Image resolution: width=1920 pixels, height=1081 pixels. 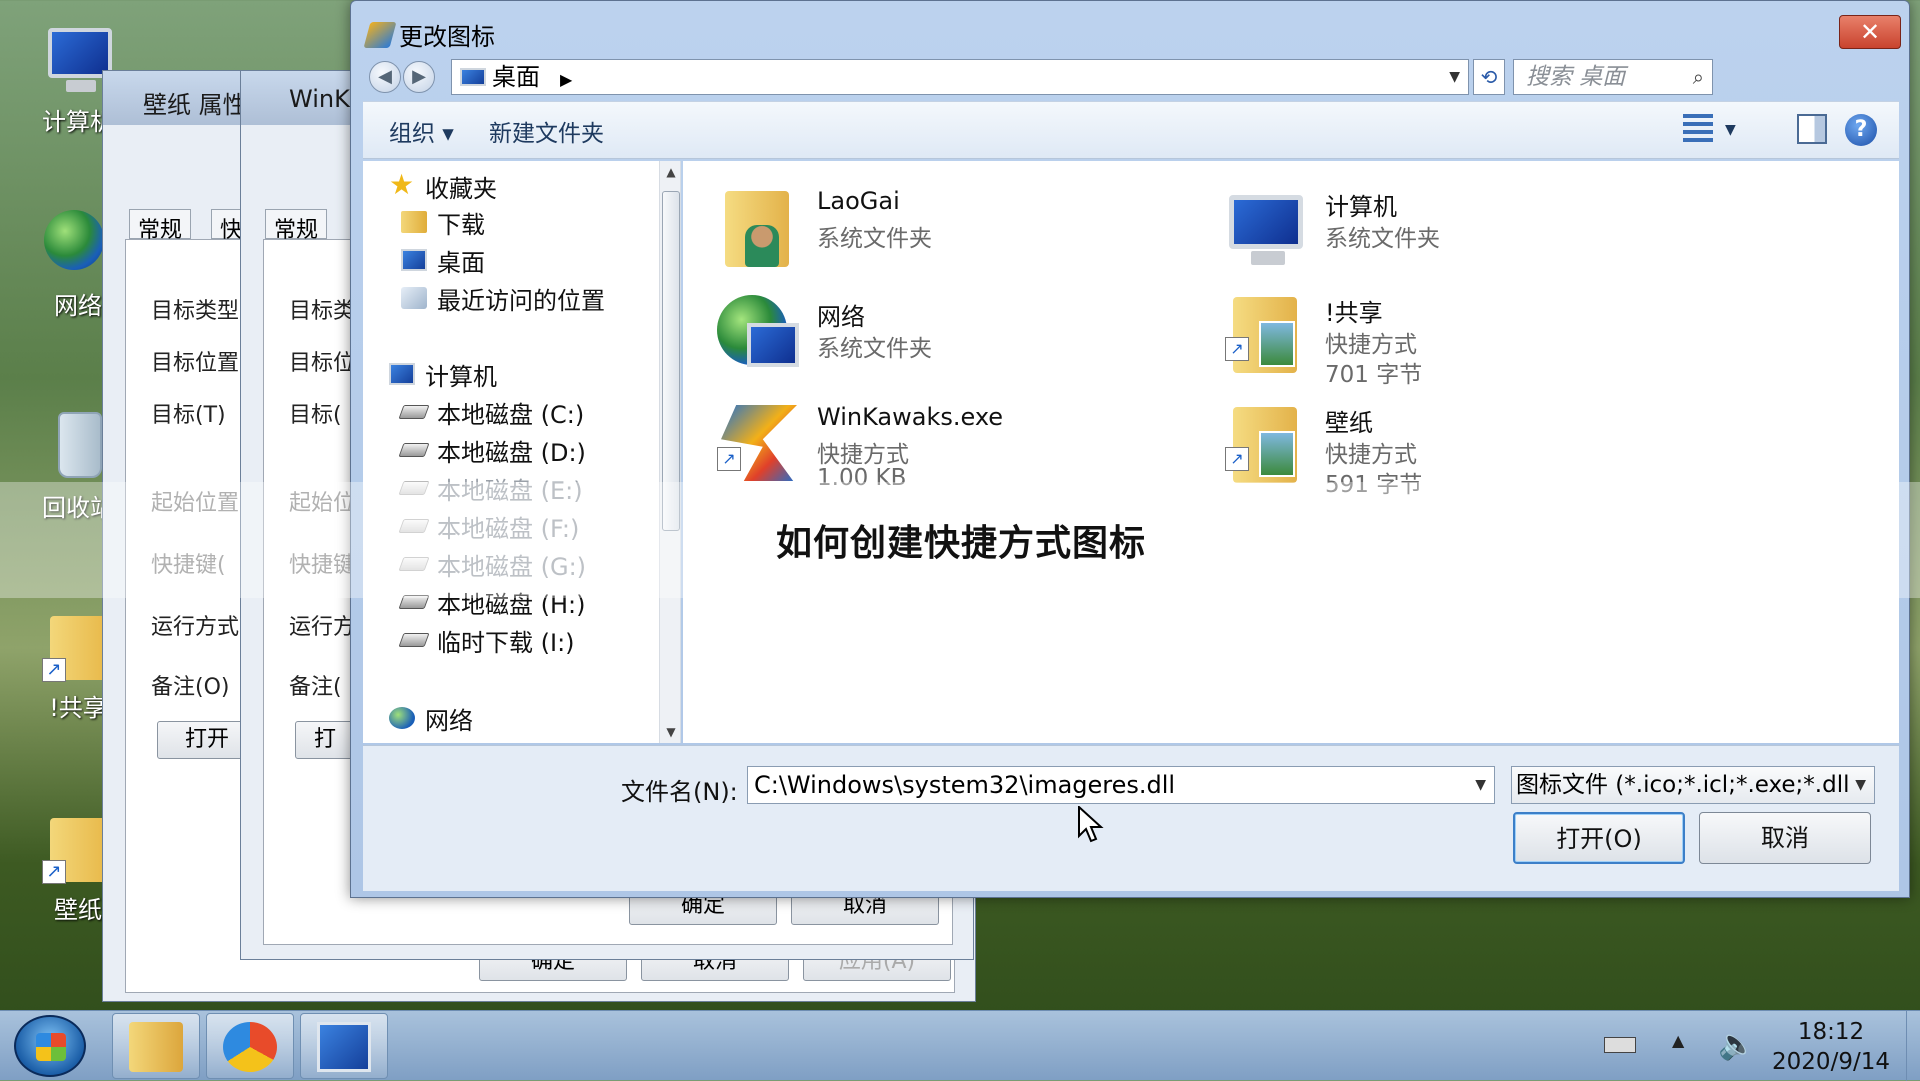 What do you see at coordinates (1693, 785) in the screenshot?
I see `filetype-select: 图标文件 (*.ico;*.icl;*.exe;*.dll ▼` at bounding box center [1693, 785].